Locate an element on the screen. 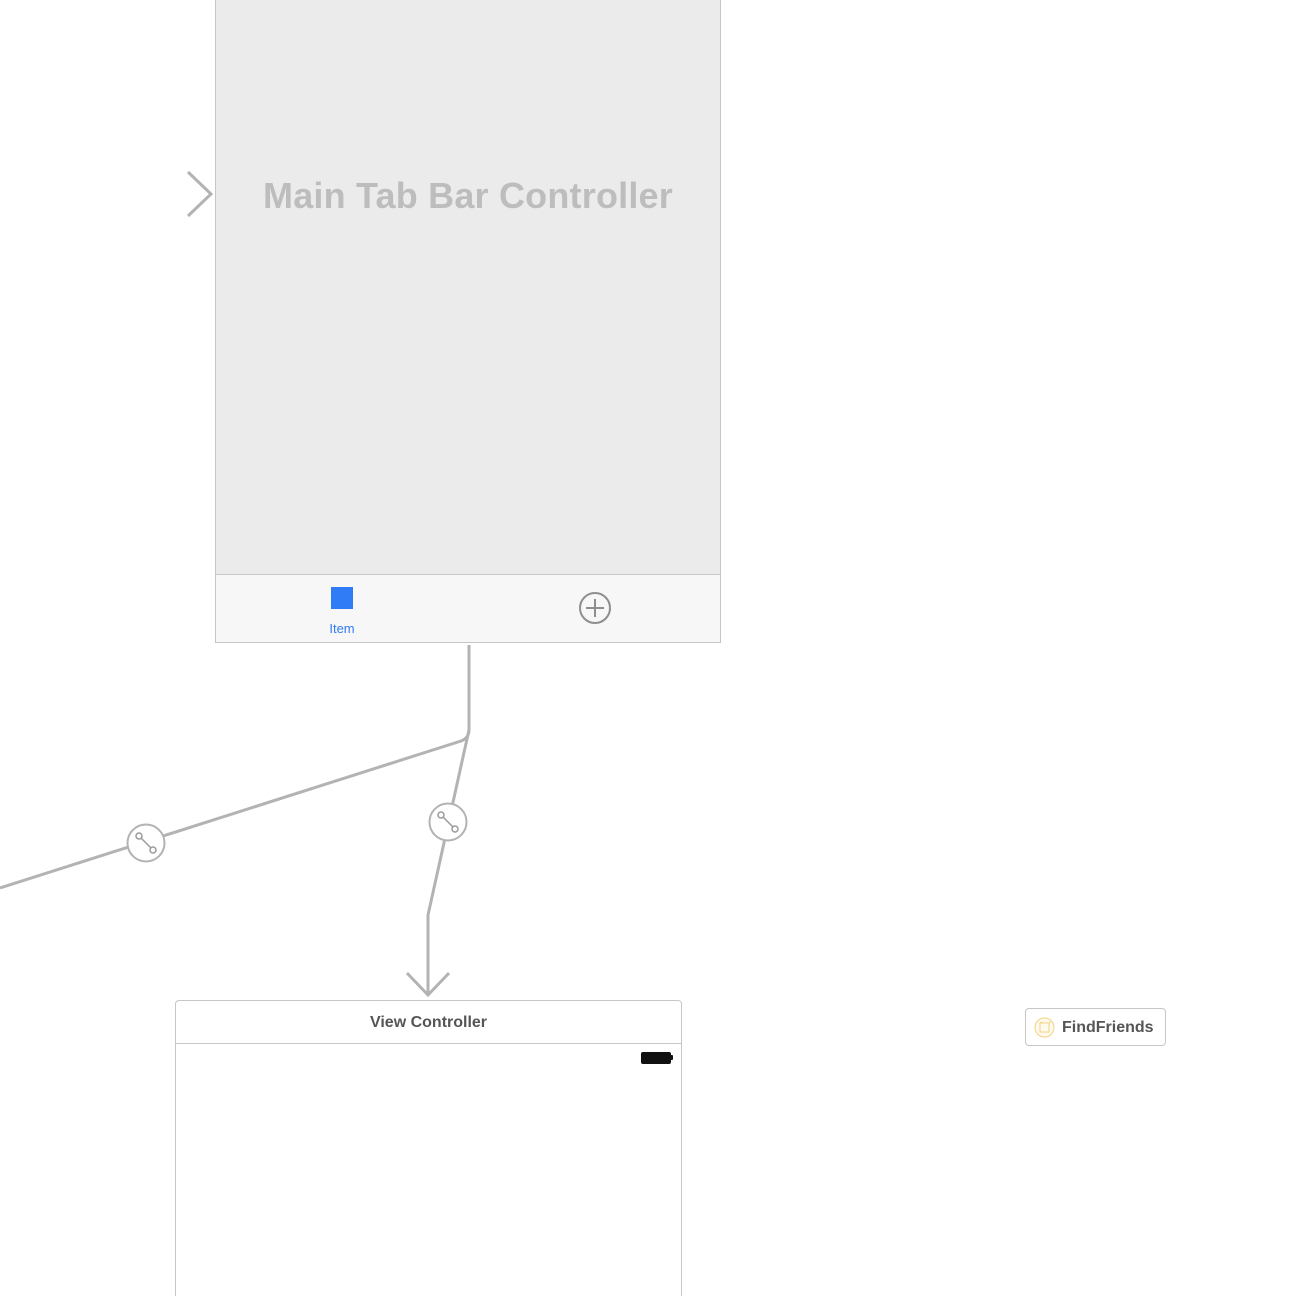  relationship-segue-view-controller is located at coordinates (438, 863).